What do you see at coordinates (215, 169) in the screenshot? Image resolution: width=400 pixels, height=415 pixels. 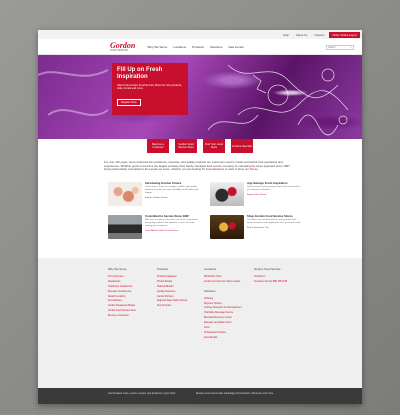 I see `intro-link-deliveries: local deliveries` at bounding box center [215, 169].